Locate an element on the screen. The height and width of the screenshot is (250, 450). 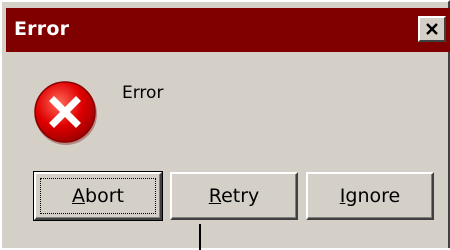
retry-button: Retry is located at coordinates (234, 196).